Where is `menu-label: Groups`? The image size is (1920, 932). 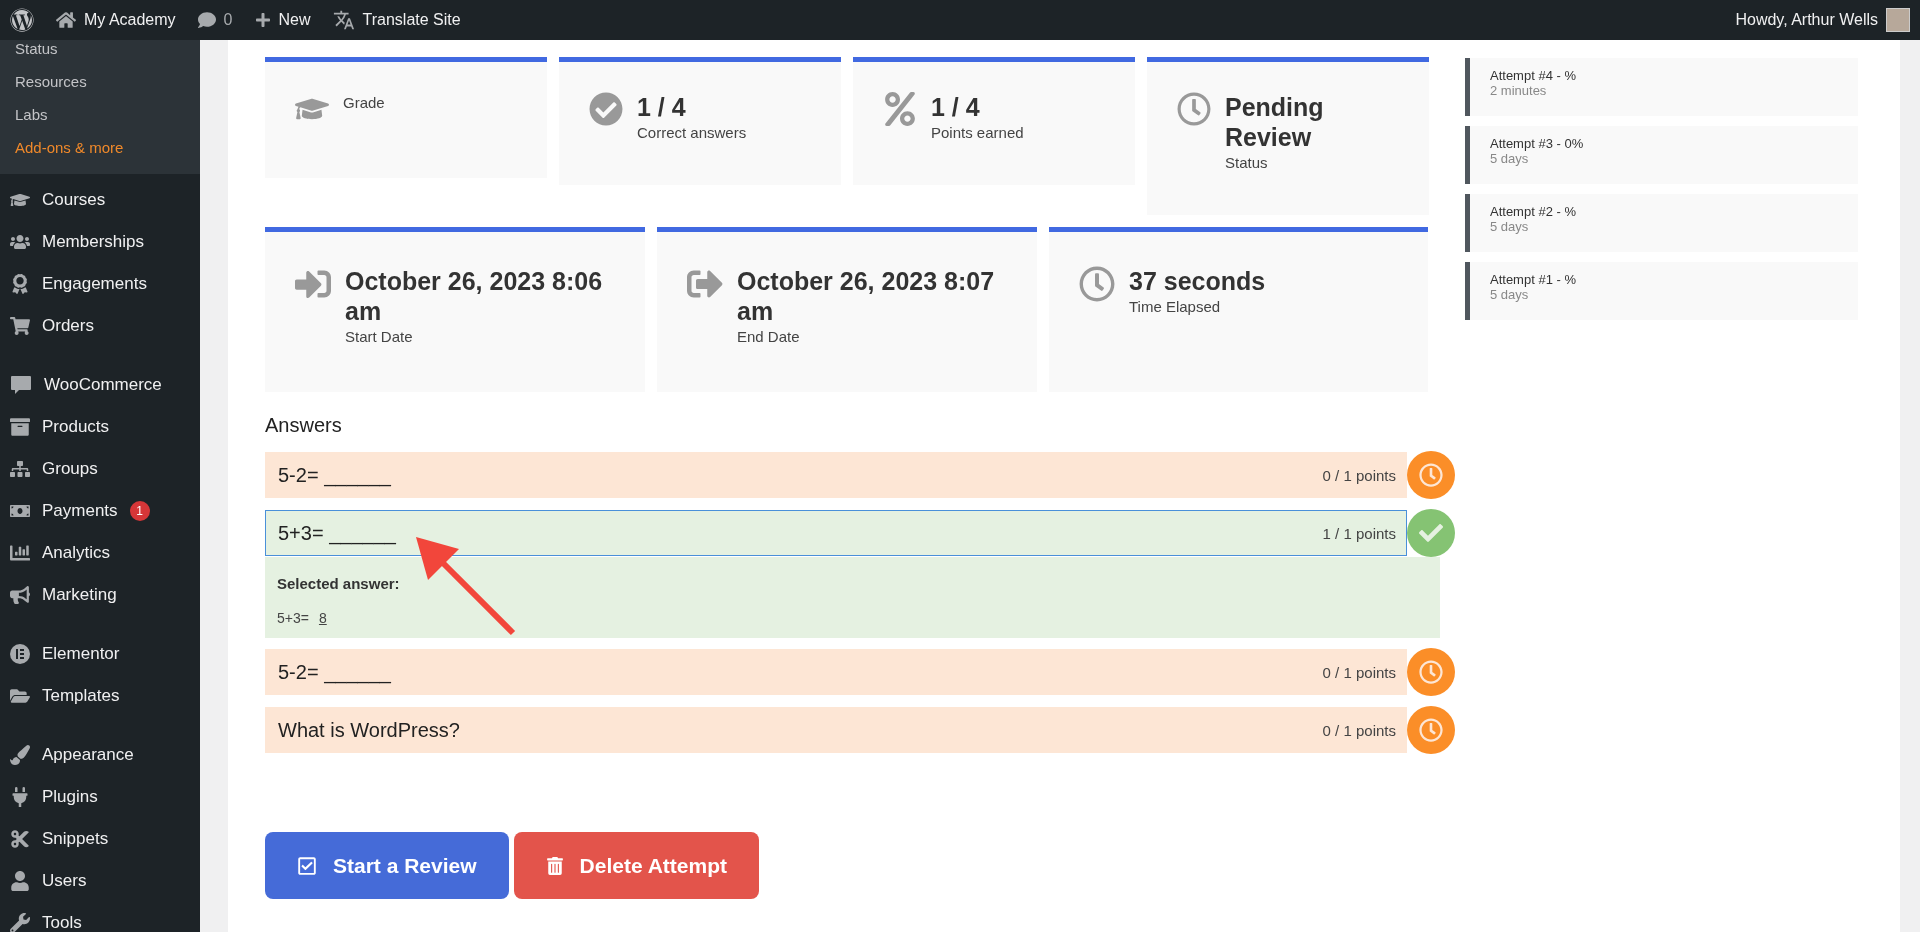 menu-label: Groups is located at coordinates (70, 469).